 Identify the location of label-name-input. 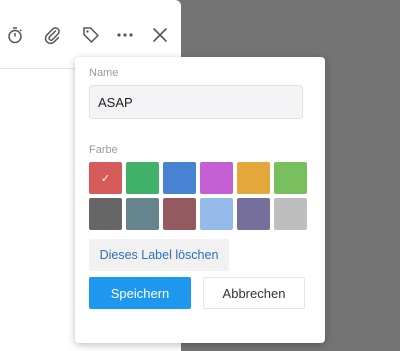
(196, 102).